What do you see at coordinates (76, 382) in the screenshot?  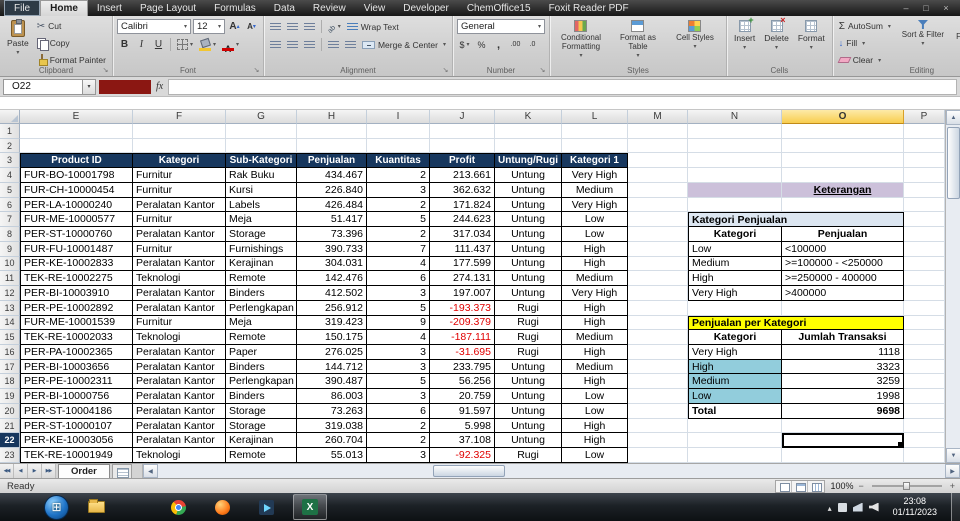 I see `cell-E18: PER-PE-10002311` at bounding box center [76, 382].